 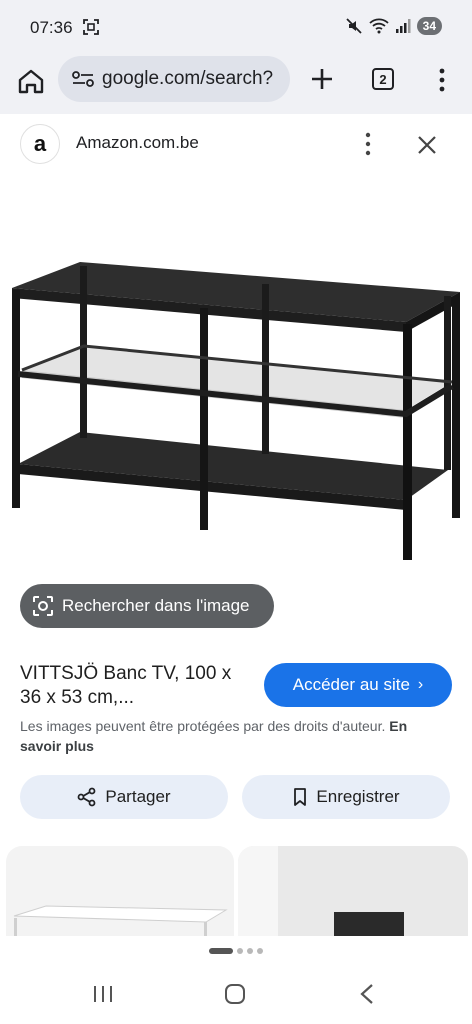 What do you see at coordinates (429, 26) in the screenshot?
I see `battery-indicator: 34` at bounding box center [429, 26].